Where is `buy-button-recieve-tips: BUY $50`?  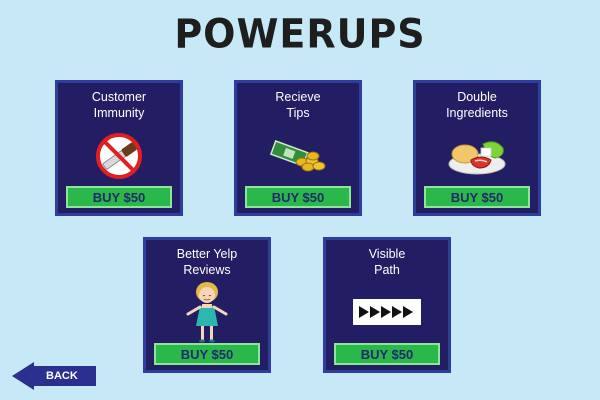 buy-button-recieve-tips: BUY $50 is located at coordinates (298, 197).